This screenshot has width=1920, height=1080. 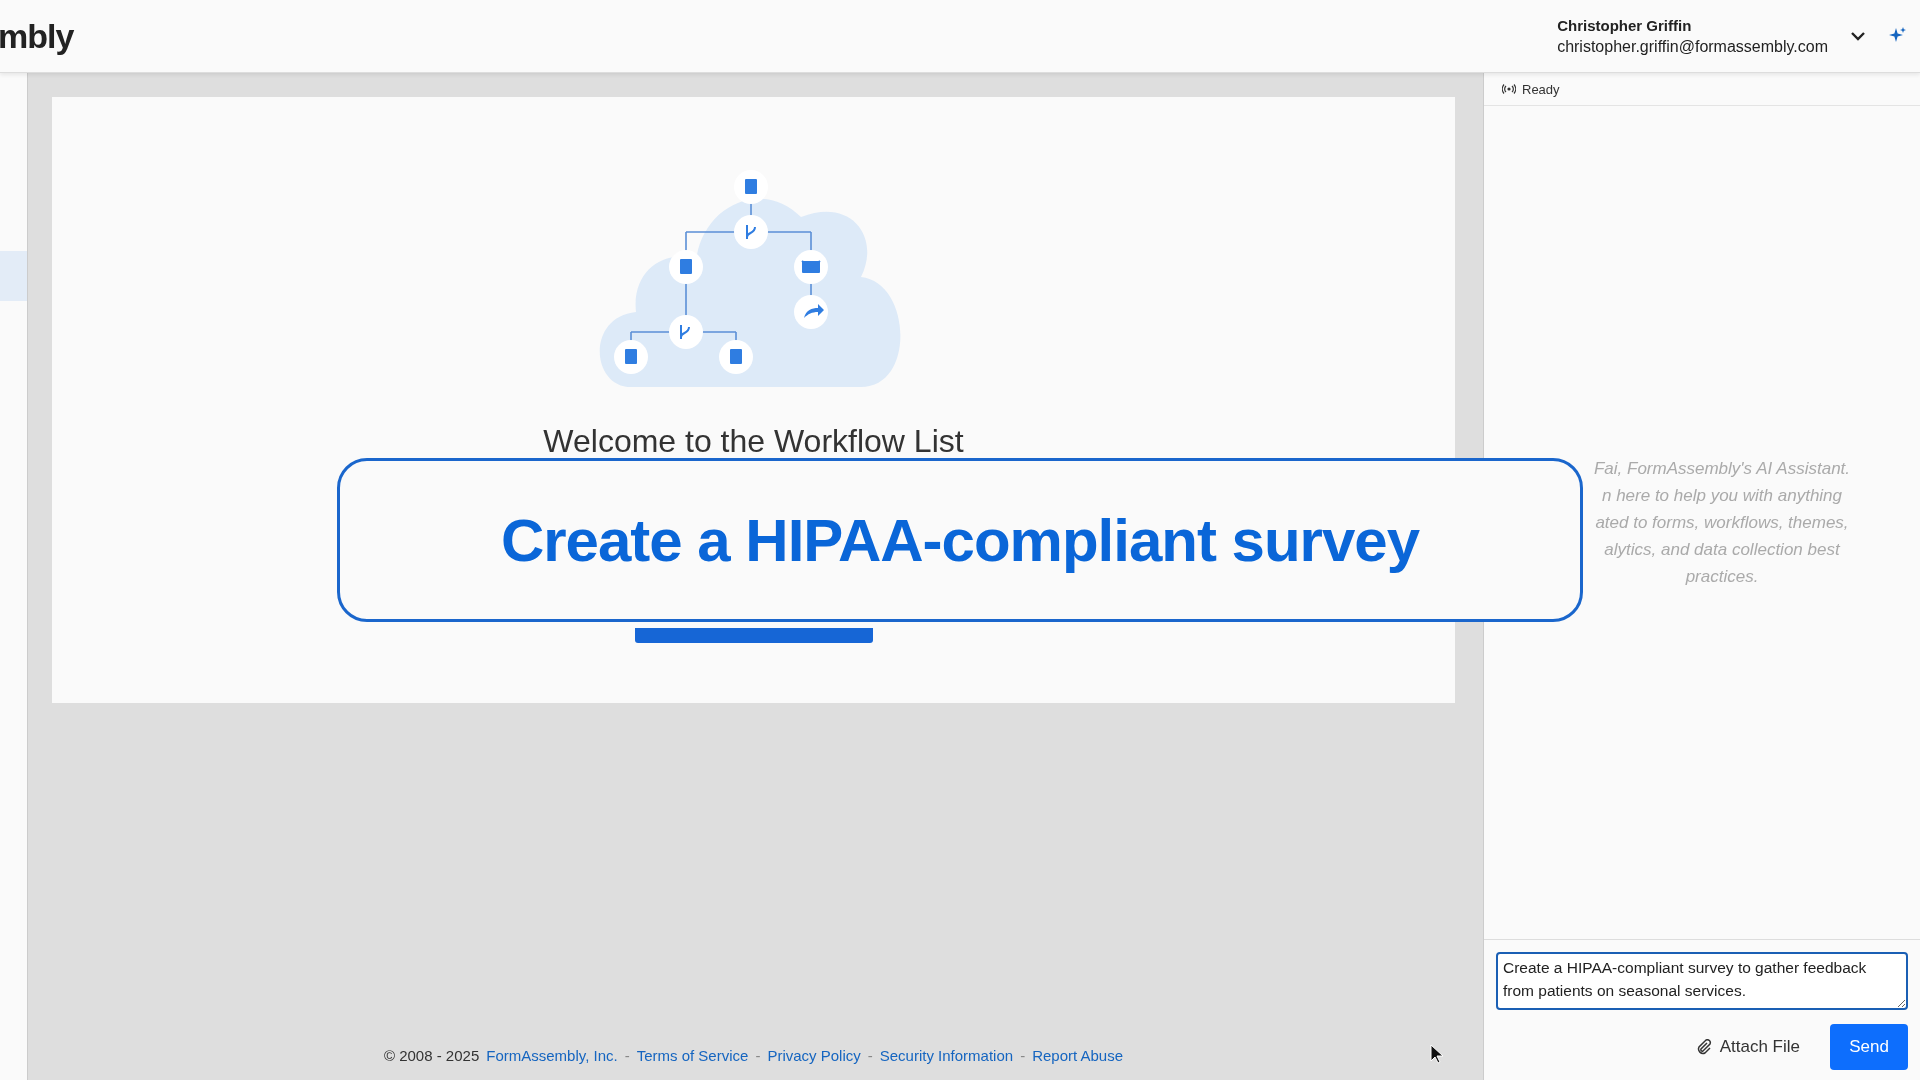 What do you see at coordinates (1869, 1047) in the screenshot?
I see `send-button: Send` at bounding box center [1869, 1047].